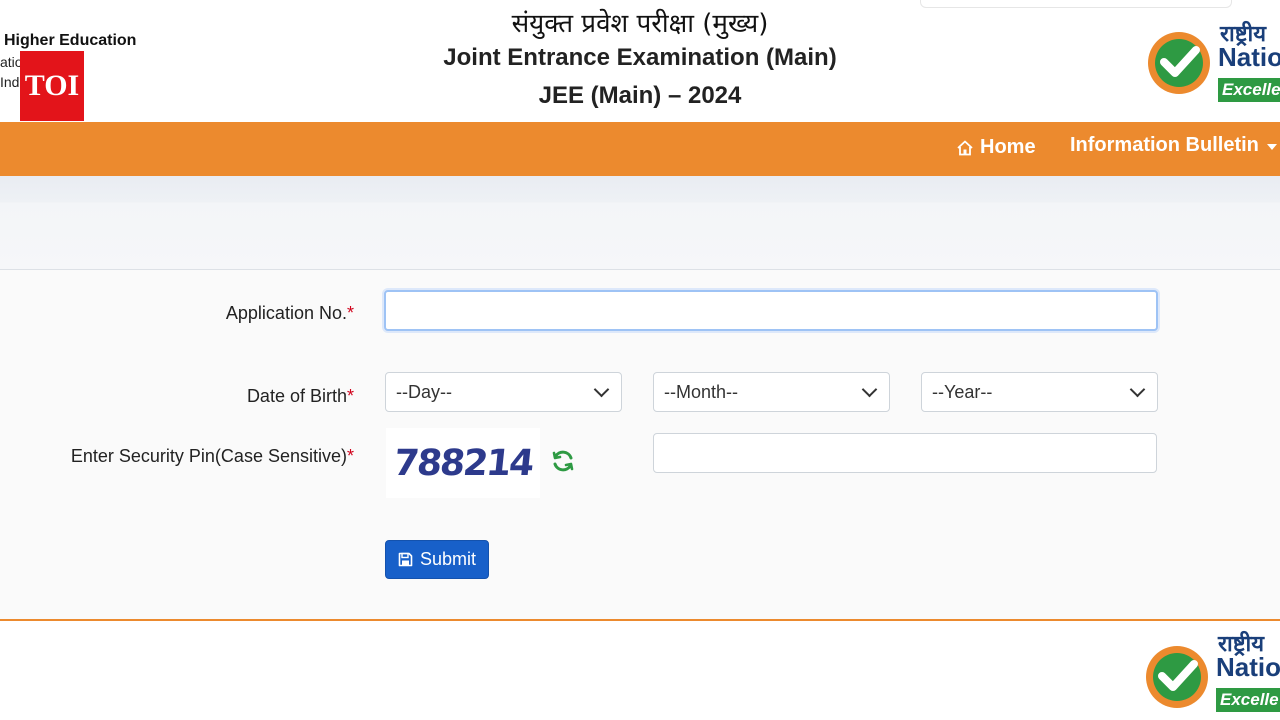  I want to click on dob-year-value: --Year--, so click(962, 391).